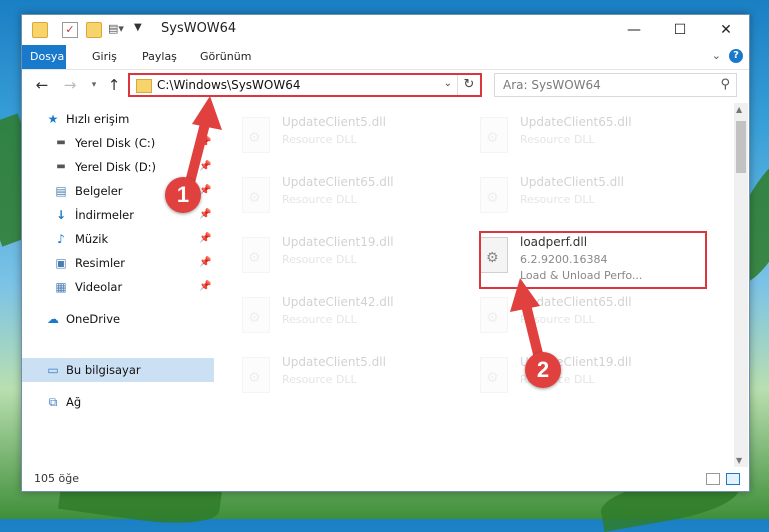 The image size is (769, 532). I want to click on step-badge-1: 1, so click(183, 195).